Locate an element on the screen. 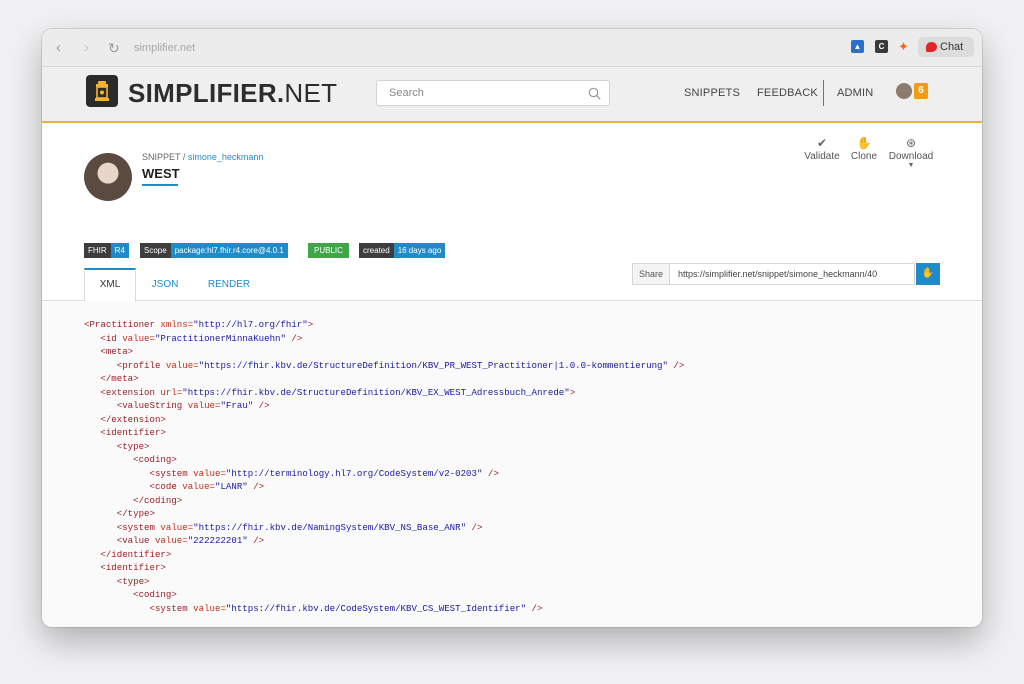 The height and width of the screenshot is (684, 1024). xml-tag: </meta> is located at coordinates (119, 378).